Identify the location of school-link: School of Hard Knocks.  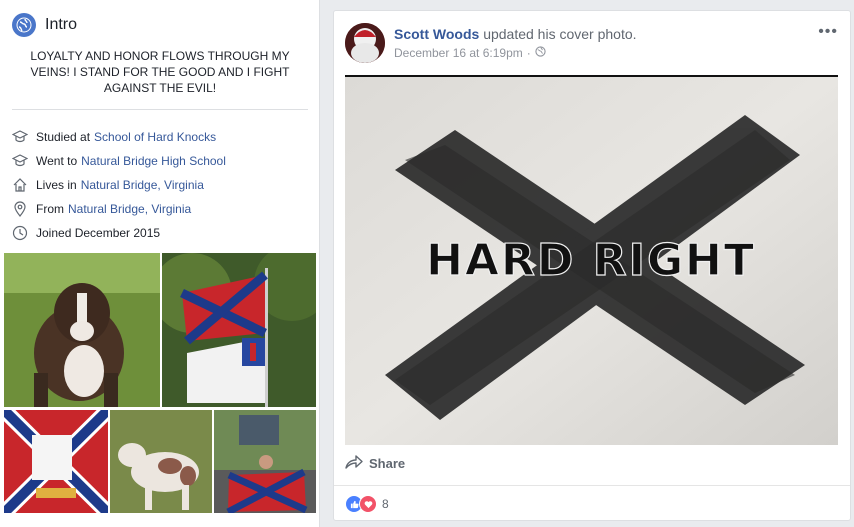
(155, 137).